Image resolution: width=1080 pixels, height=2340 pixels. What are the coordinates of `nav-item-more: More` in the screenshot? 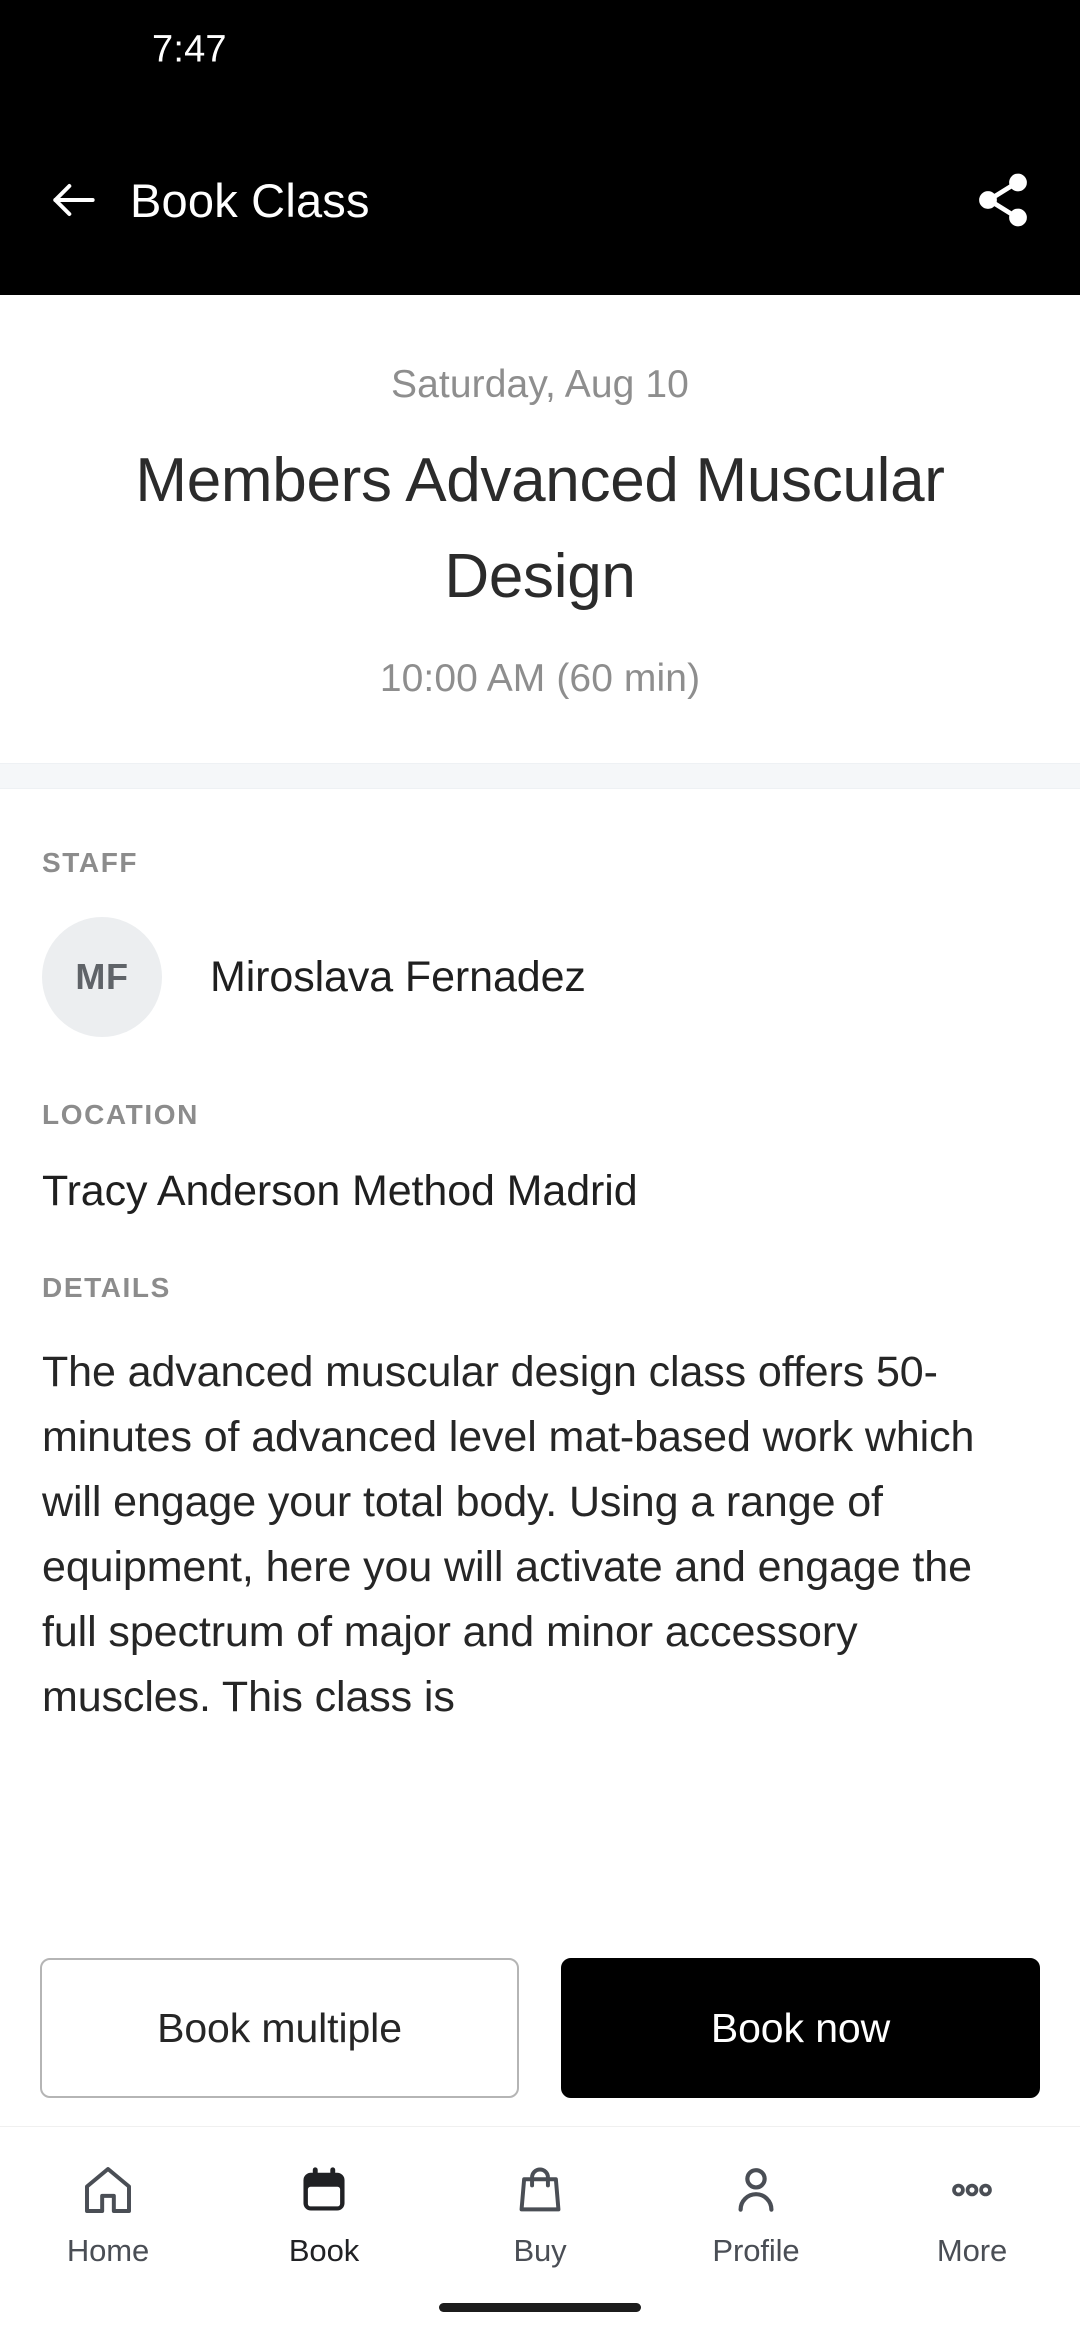 It's located at (972, 2214).